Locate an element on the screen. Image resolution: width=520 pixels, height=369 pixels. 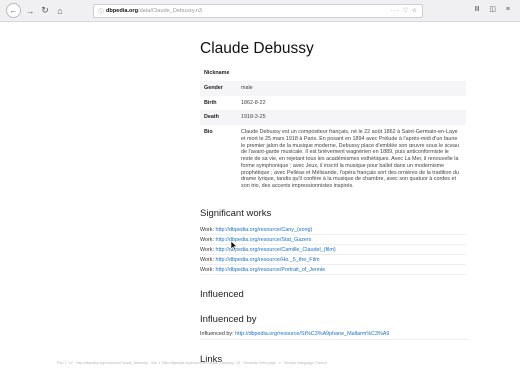
url-actions-icons: ··· ♡ ☆ is located at coordinates (404, 10).